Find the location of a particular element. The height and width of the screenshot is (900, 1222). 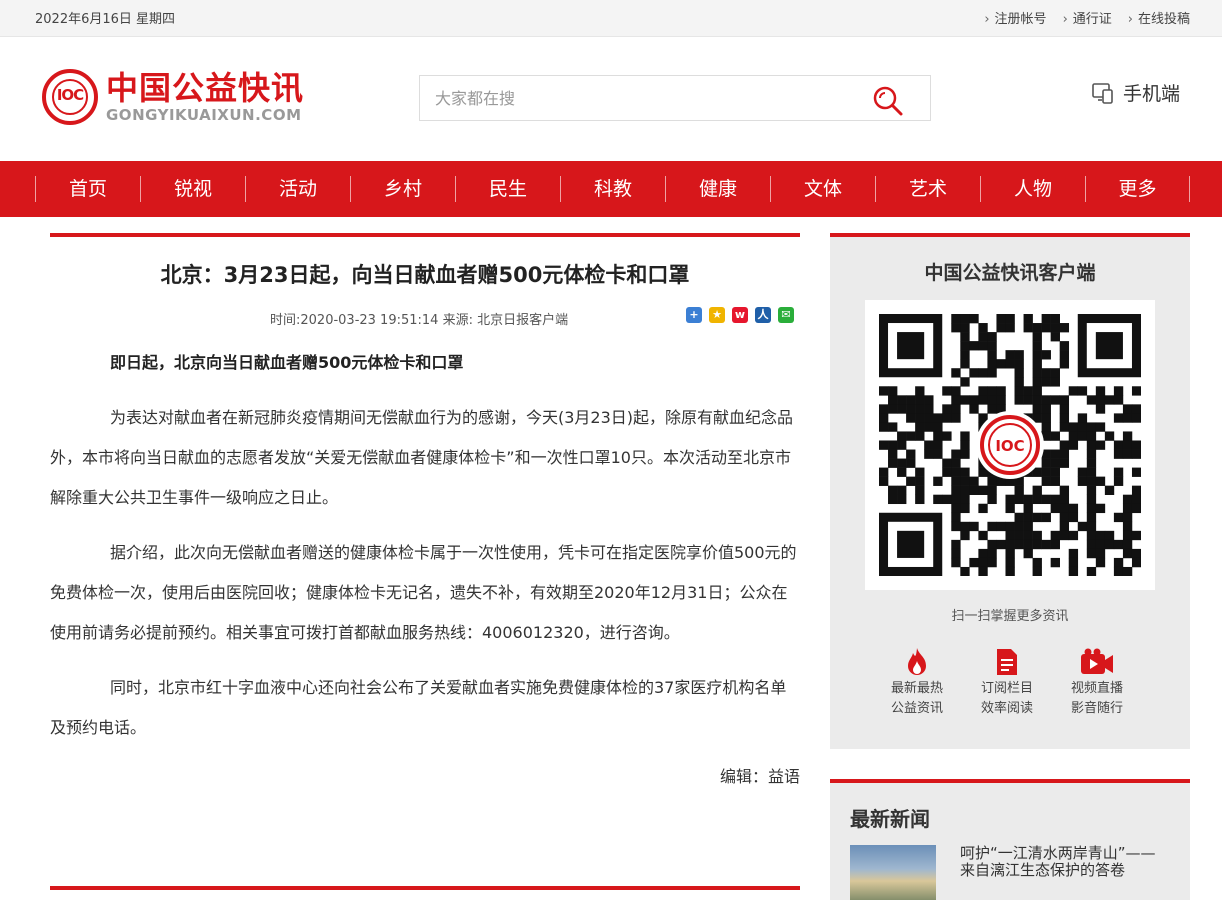

feature-video-live: 视频直播 影音随行 is located at coordinates (1097, 682).